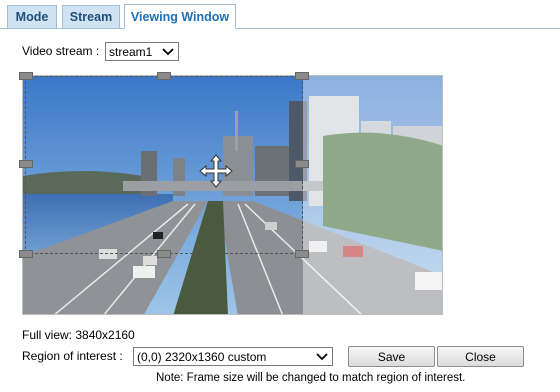 This screenshot has width=560, height=392. Describe the element at coordinates (391, 356) in the screenshot. I see `save-button: Save` at that location.